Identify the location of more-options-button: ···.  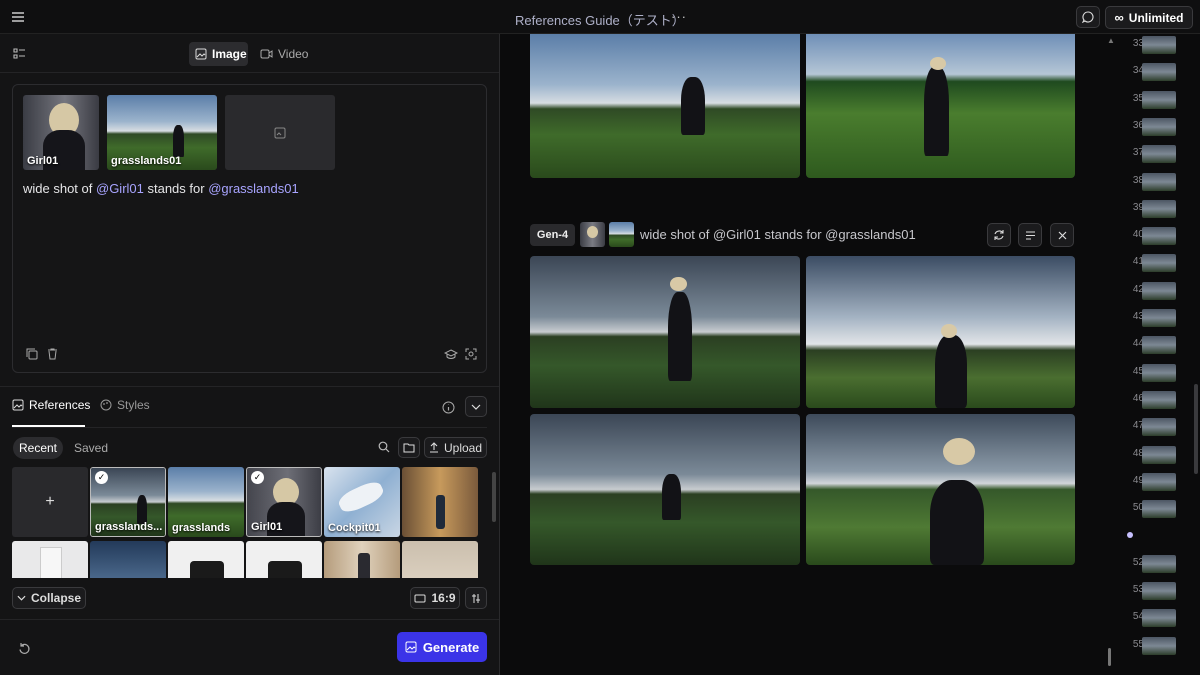
(679, 16).